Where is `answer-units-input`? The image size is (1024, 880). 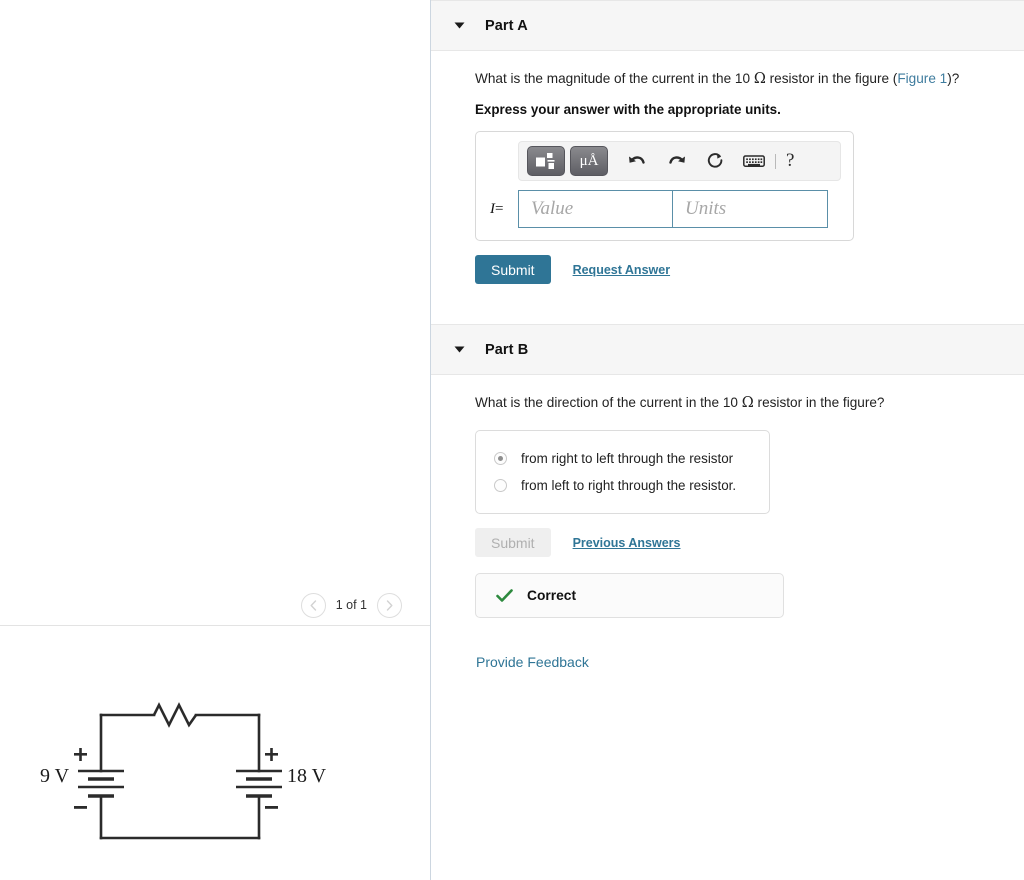 answer-units-input is located at coordinates (750, 209).